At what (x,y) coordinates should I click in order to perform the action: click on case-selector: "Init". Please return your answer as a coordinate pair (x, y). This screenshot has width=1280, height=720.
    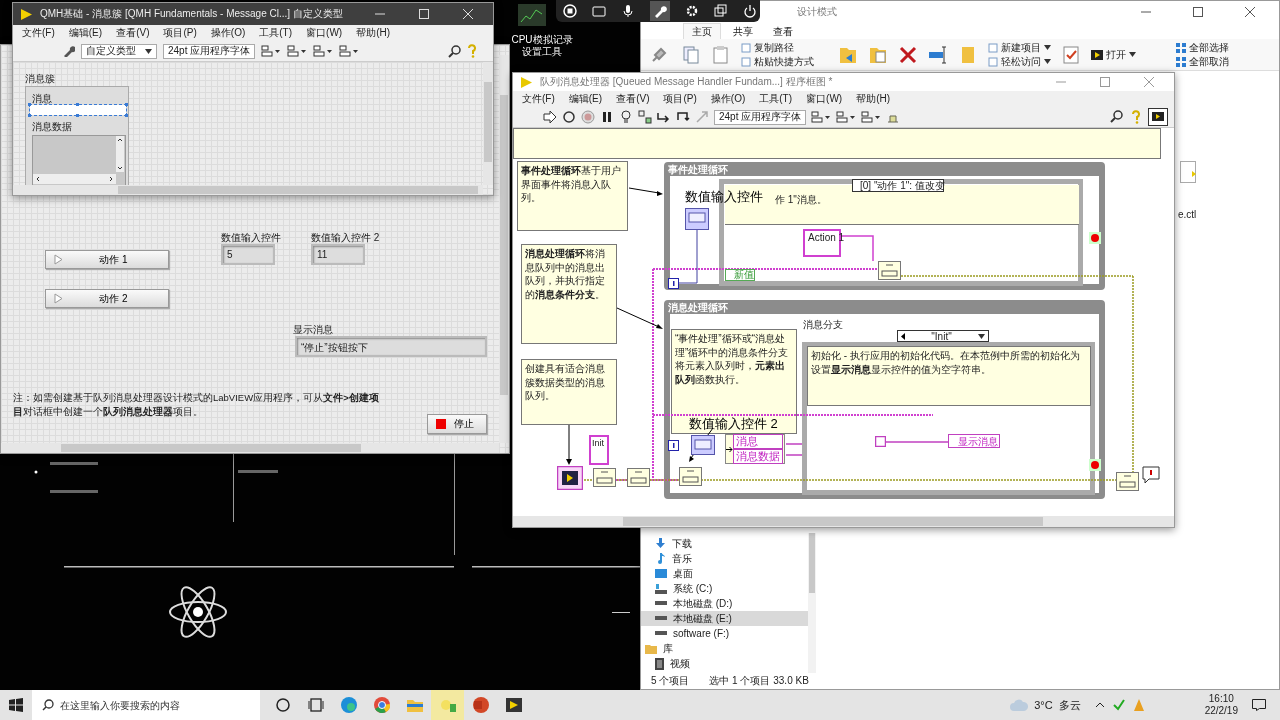
    Looking at the image, I should click on (943, 336).